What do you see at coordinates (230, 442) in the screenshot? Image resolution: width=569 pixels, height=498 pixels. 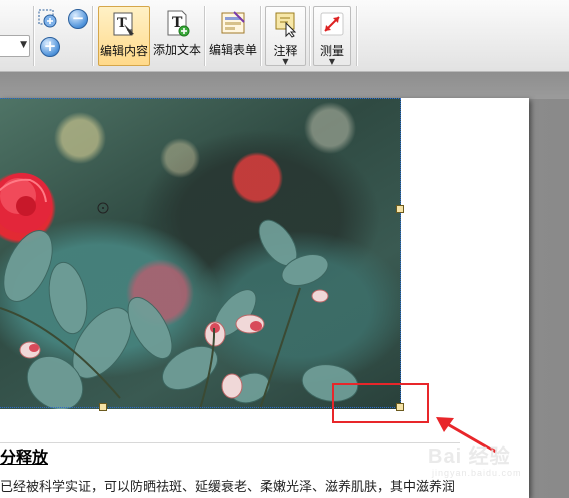 I see `text-box-border` at bounding box center [230, 442].